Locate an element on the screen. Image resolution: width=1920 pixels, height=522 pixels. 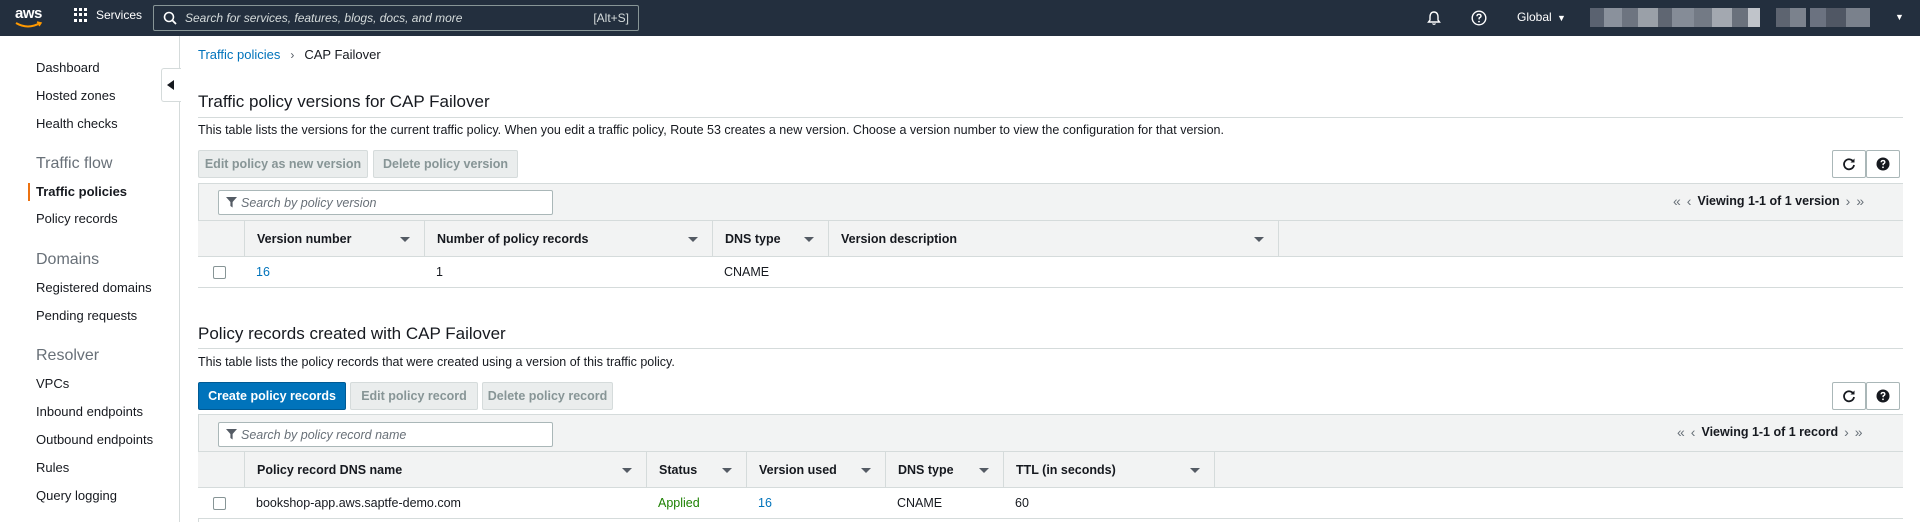
versions-filter-input is located at coordinates (385, 202).